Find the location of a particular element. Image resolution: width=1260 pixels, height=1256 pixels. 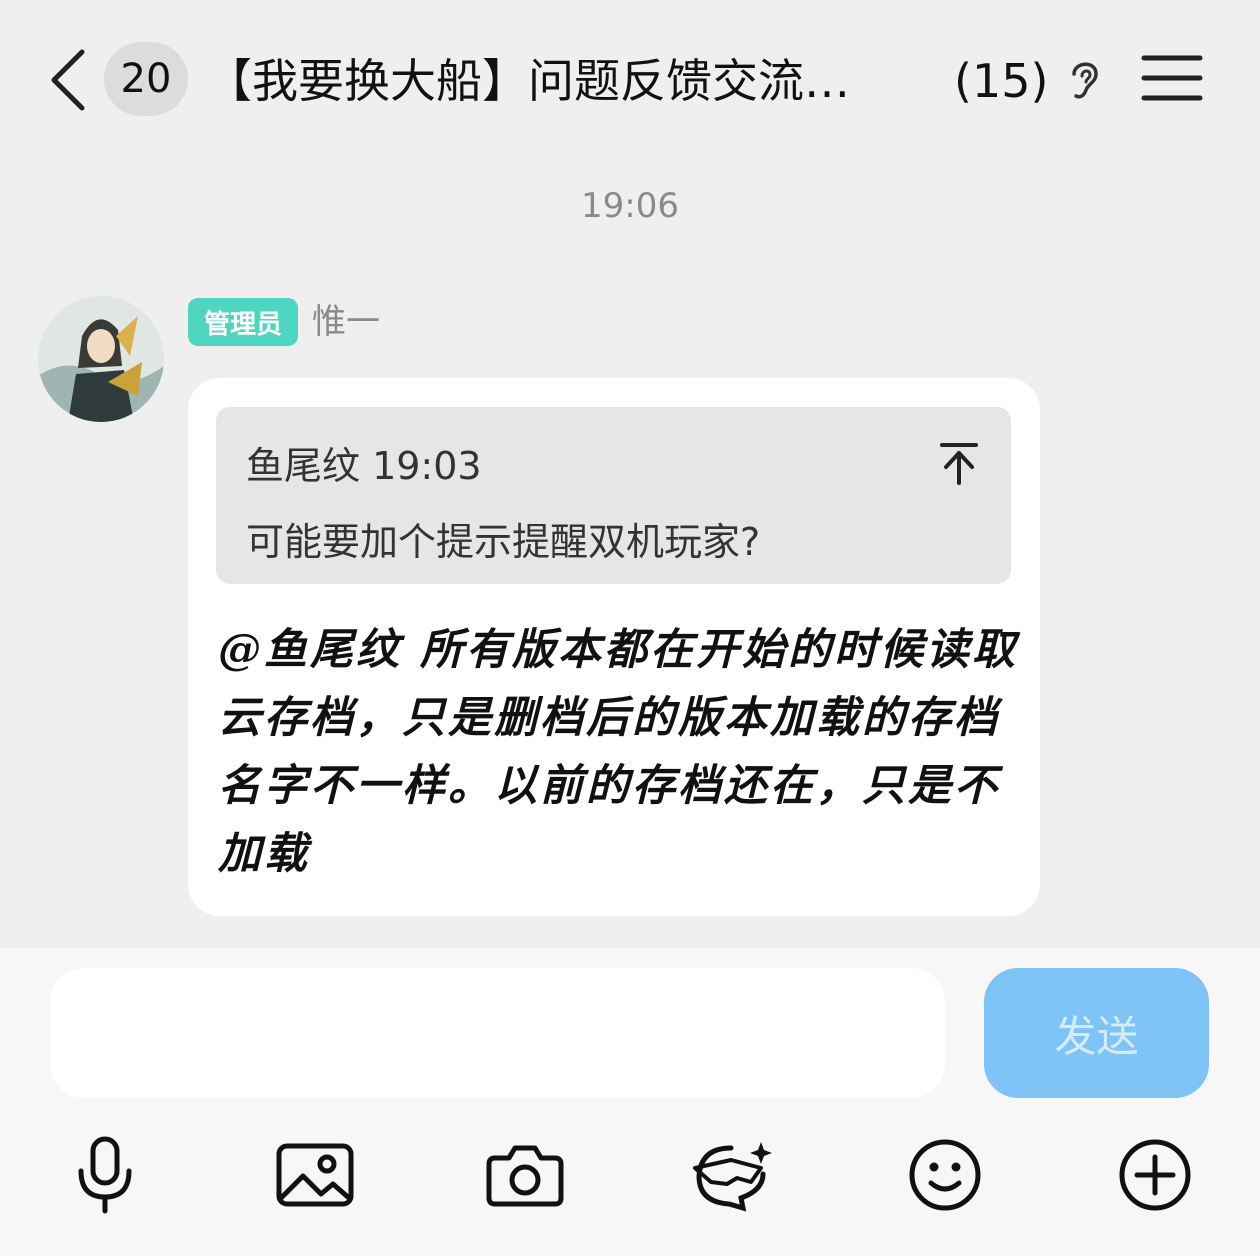

avatar is located at coordinates (101, 359).